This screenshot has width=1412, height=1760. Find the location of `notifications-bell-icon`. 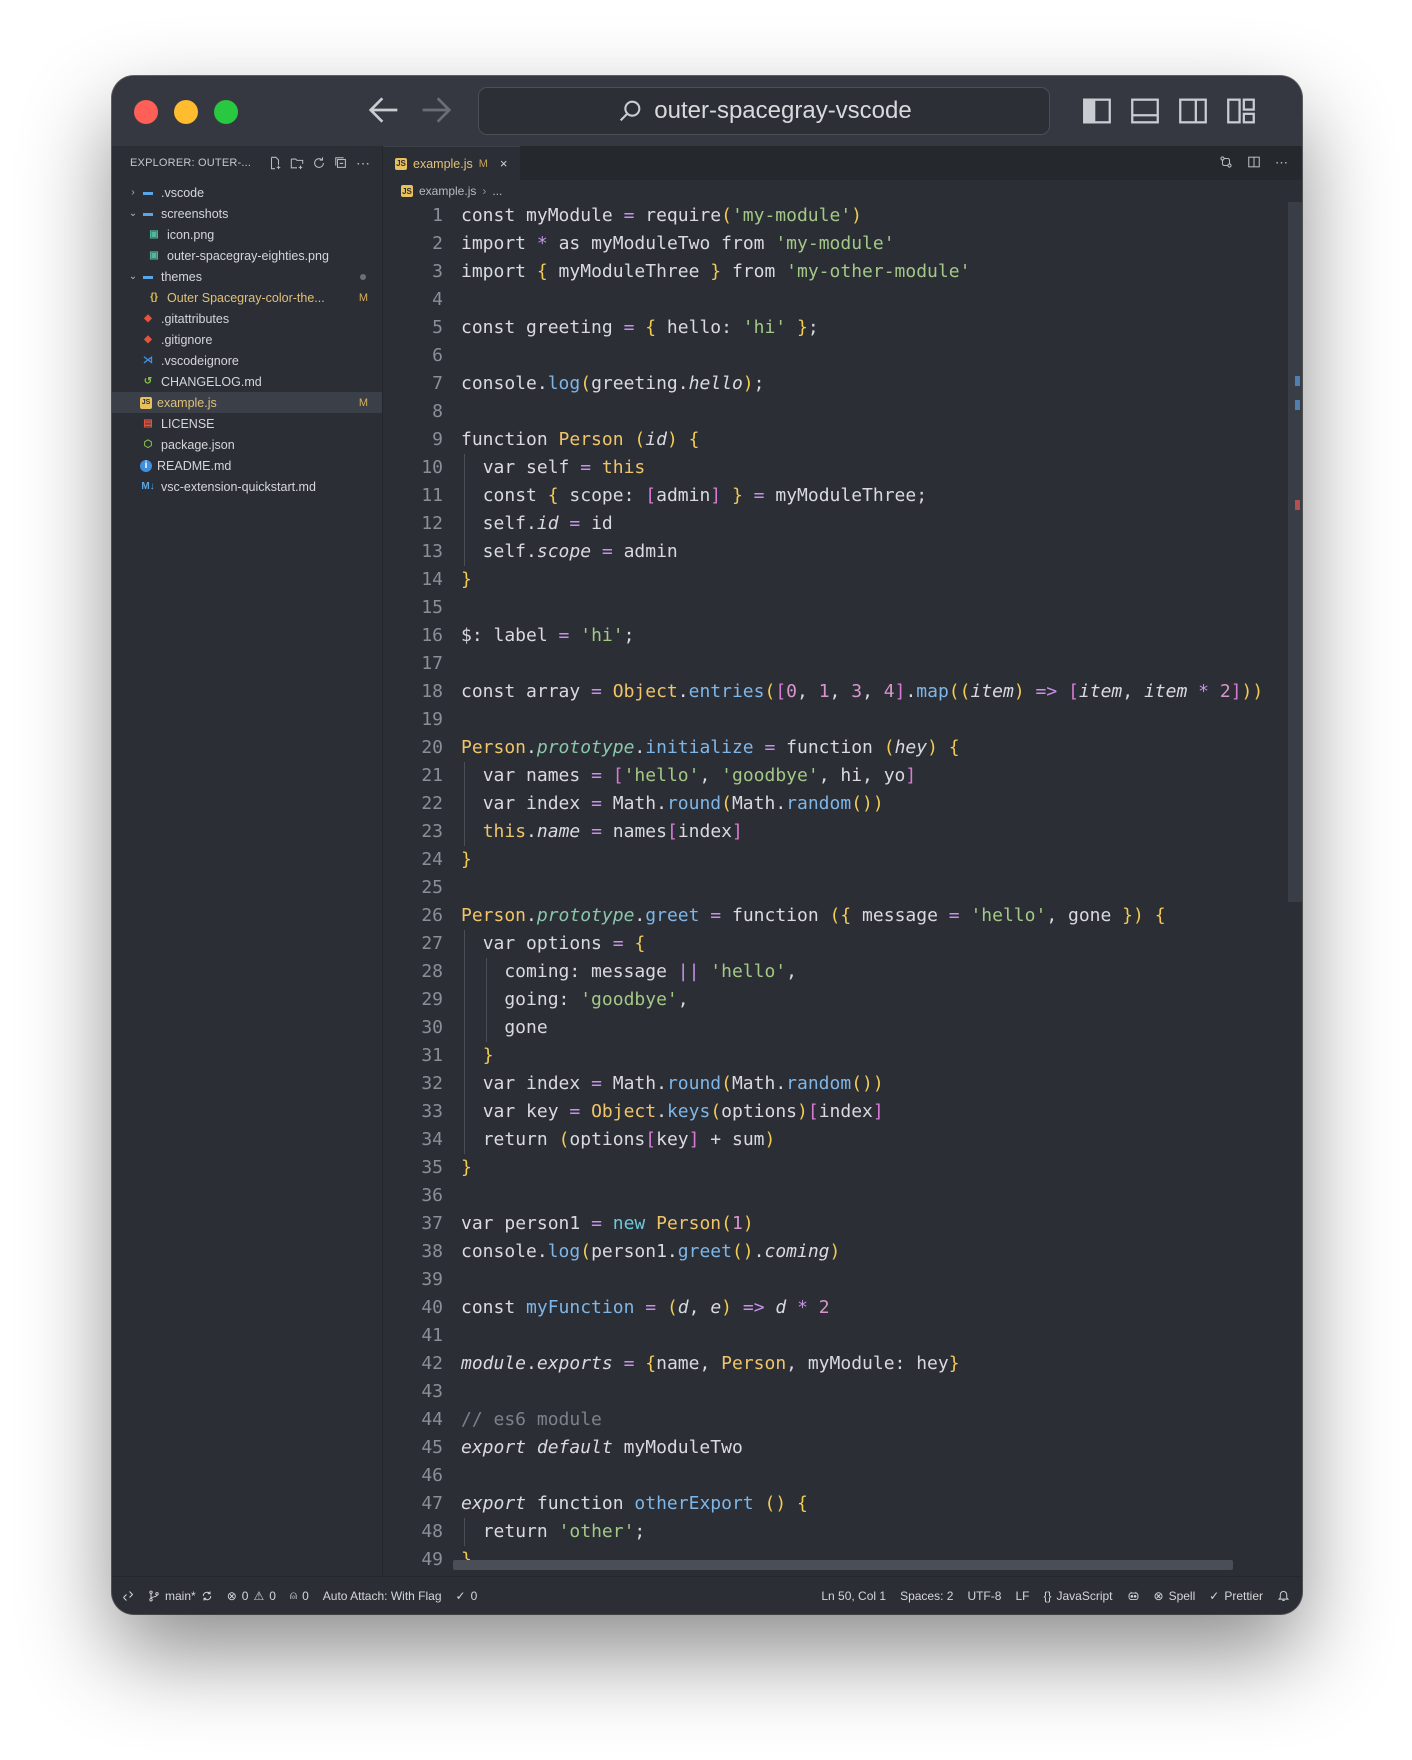

notifications-bell-icon is located at coordinates (1283, 1595).